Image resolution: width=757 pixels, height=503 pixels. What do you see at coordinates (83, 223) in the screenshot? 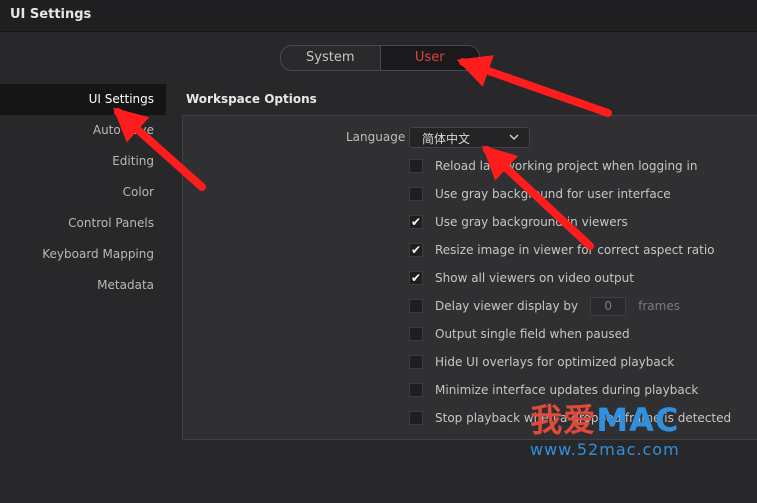
I see `sidebar-item-control-panels: Control Panels` at bounding box center [83, 223].